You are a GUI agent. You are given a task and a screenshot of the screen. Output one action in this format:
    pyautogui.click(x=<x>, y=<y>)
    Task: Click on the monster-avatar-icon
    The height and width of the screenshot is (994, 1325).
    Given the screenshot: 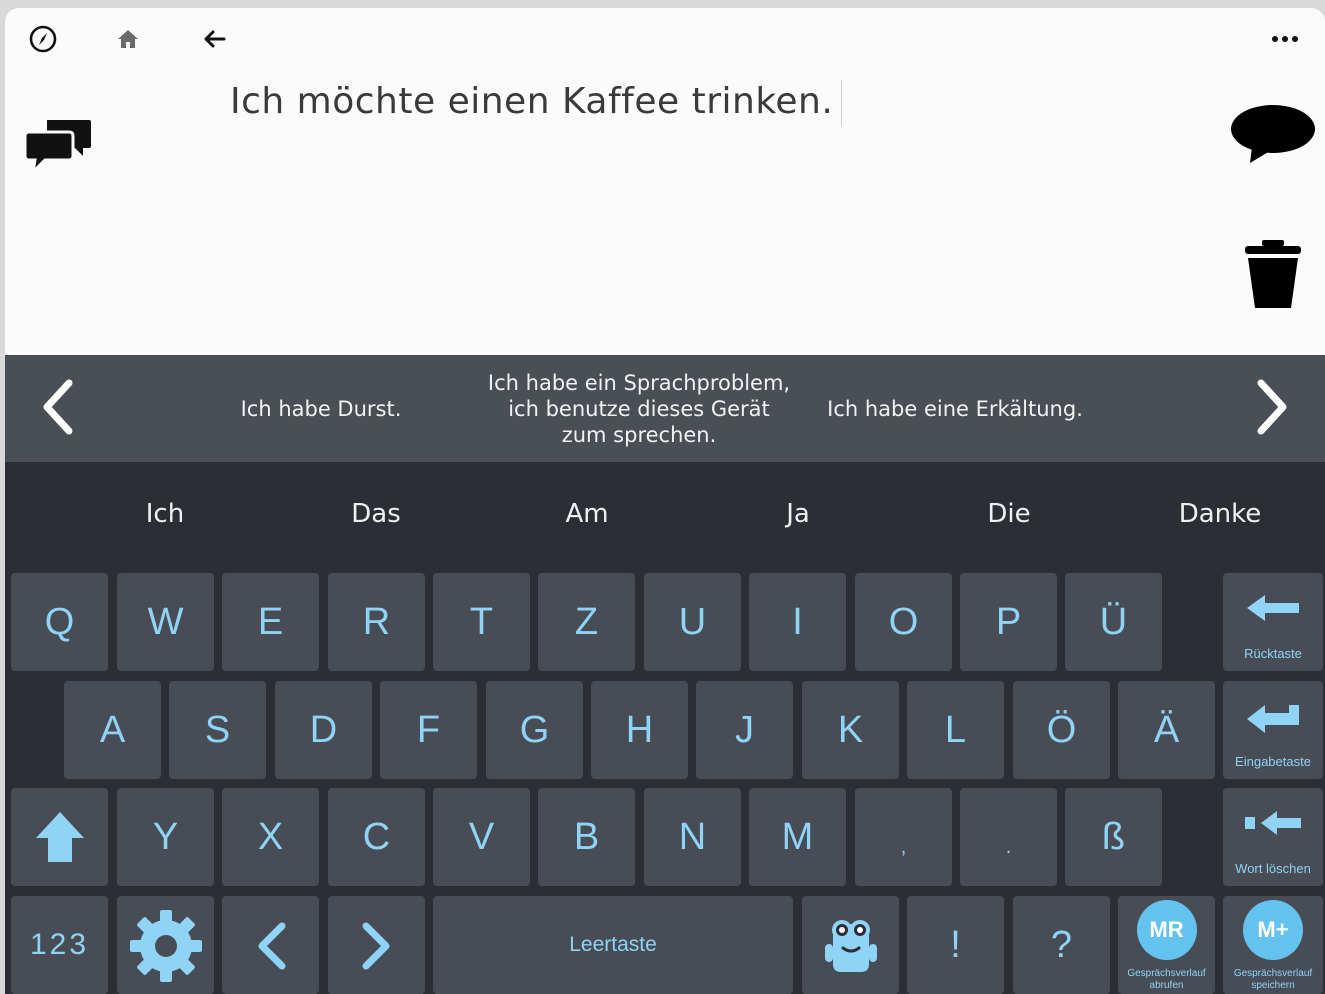 What is the action you would take?
    pyautogui.click(x=850, y=946)
    